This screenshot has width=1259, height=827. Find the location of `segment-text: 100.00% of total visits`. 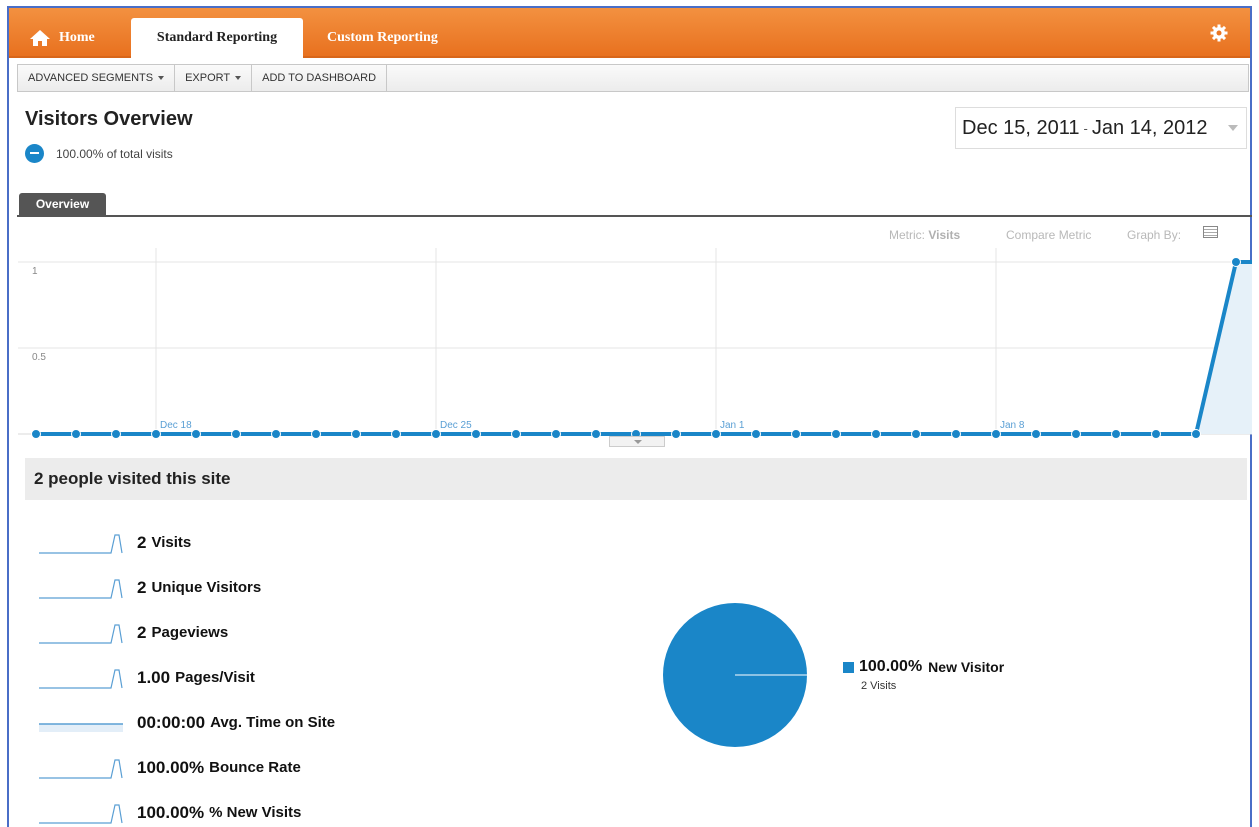

segment-text: 100.00% of total visits is located at coordinates (114, 153).